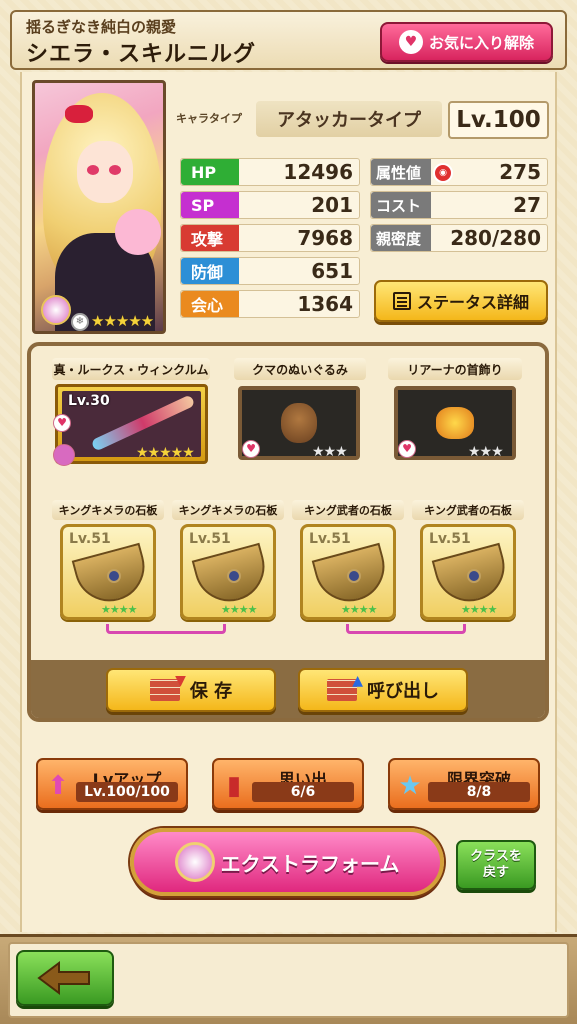 The image size is (577, 1024). Describe the element at coordinates (443, 173) in the screenshot. I see `fire-element-icon: ◉` at that location.